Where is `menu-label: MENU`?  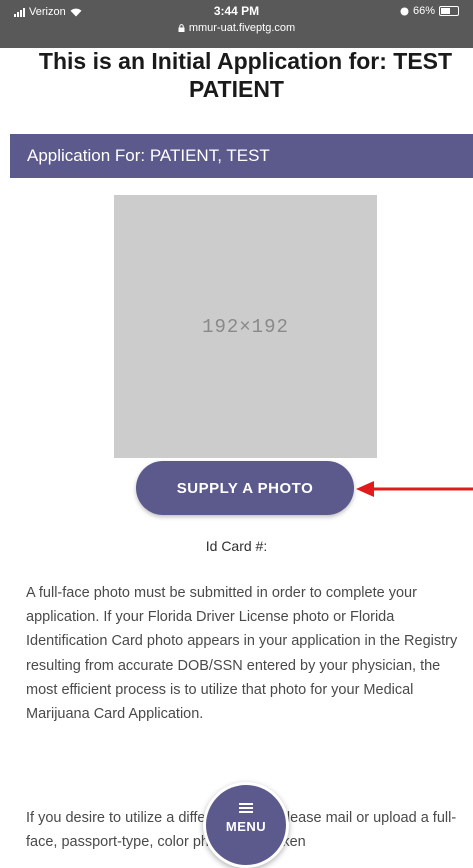 menu-label: MENU is located at coordinates (246, 826).